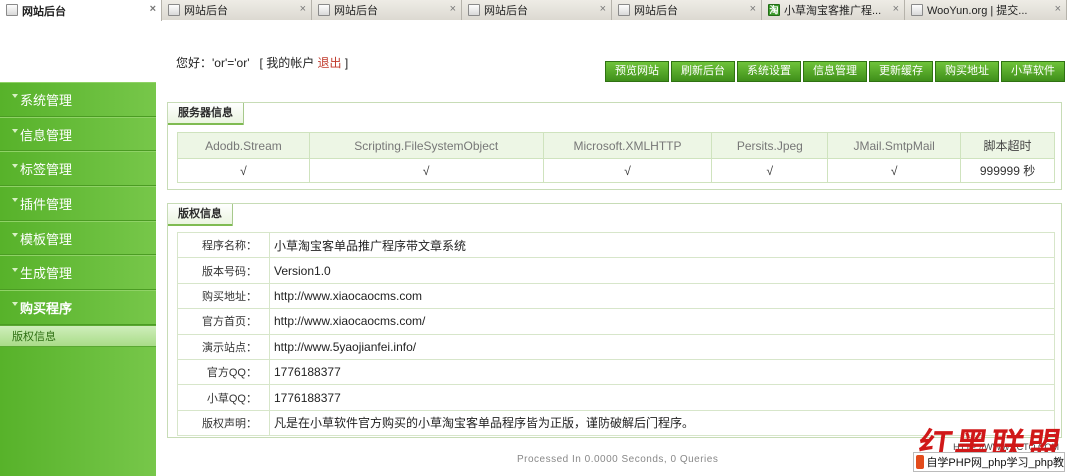 Image resolution: width=1067 pixels, height=476 pixels. What do you see at coordinates (769, 71) in the screenshot?
I see `top-nav-button: 系统设置` at bounding box center [769, 71].